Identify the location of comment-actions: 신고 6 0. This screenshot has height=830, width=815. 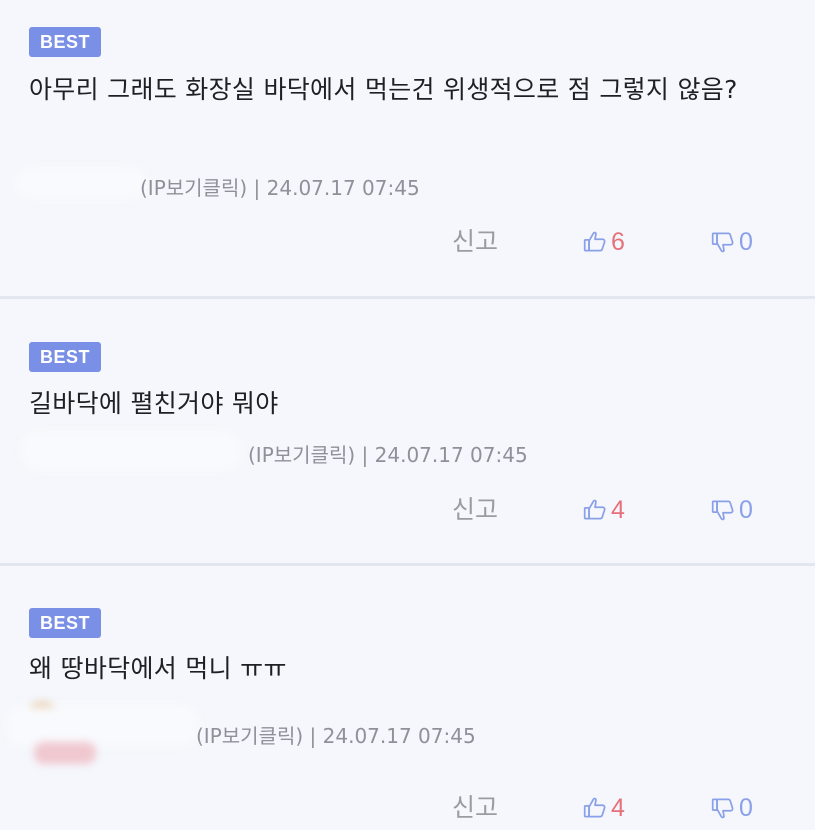
(407, 242).